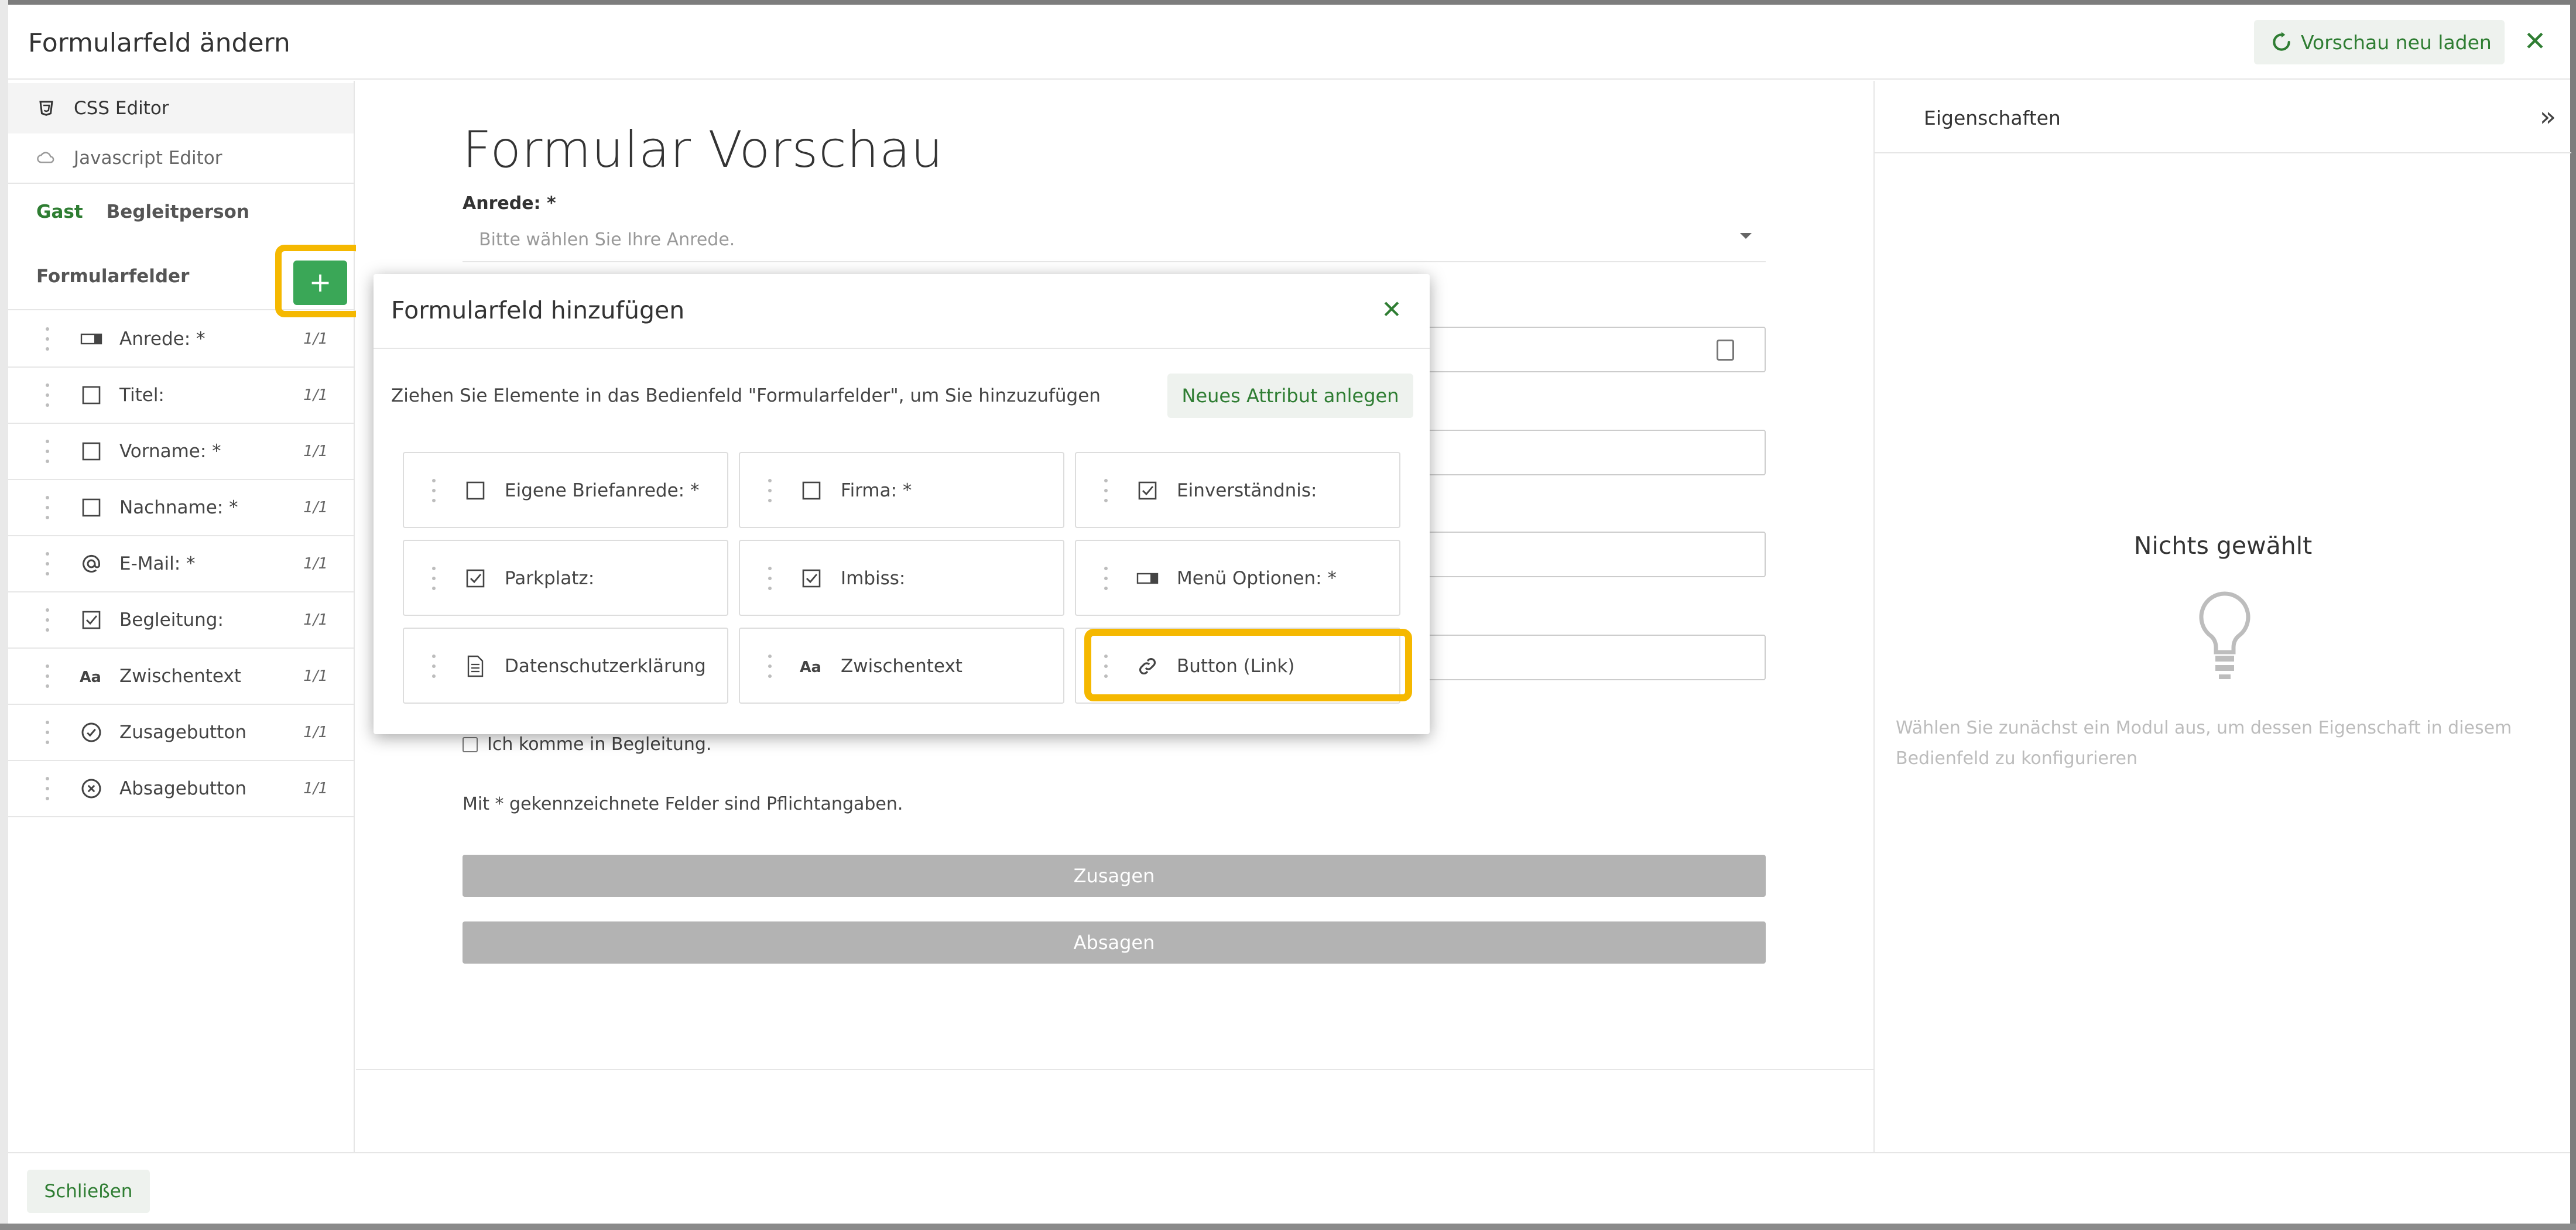 The width and height of the screenshot is (2576, 1230). I want to click on form-fields-label: Formularfelder, so click(113, 276).